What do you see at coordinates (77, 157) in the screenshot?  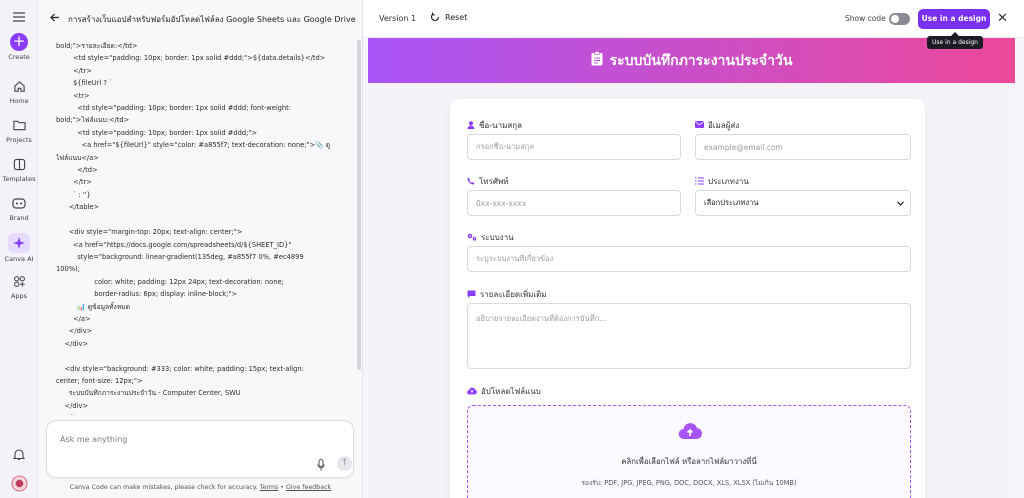 I see `code-line: ไฟล์แนบ</a>` at bounding box center [77, 157].